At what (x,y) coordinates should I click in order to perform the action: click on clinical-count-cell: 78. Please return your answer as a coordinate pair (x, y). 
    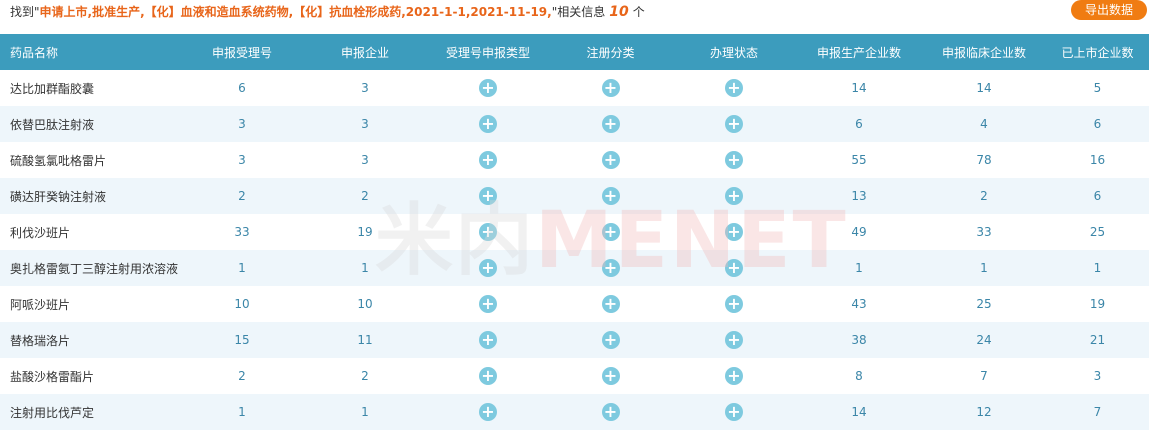
    Looking at the image, I should click on (984, 160).